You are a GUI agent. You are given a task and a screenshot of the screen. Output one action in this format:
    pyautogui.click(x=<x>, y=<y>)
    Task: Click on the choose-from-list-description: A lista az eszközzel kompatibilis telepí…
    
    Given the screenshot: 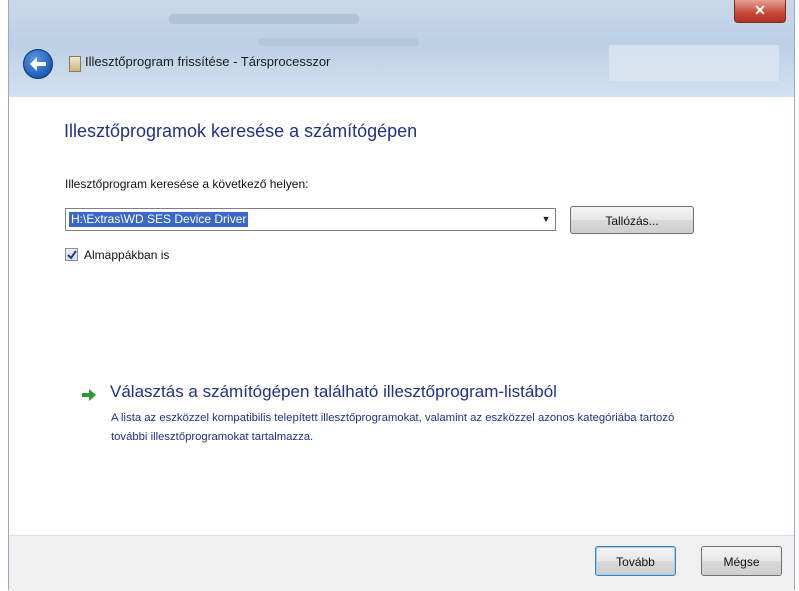 What is the action you would take?
    pyautogui.click(x=393, y=427)
    